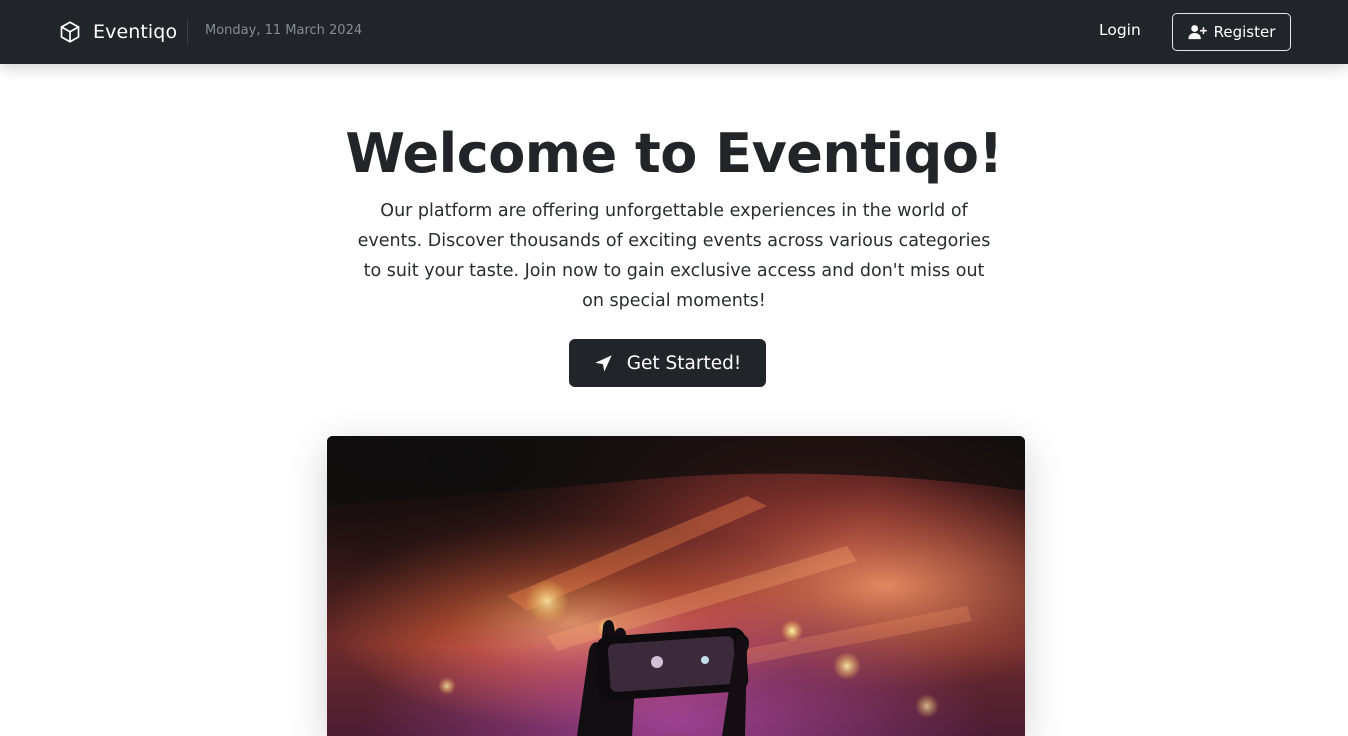  I want to click on register-label: Register, so click(1244, 32).